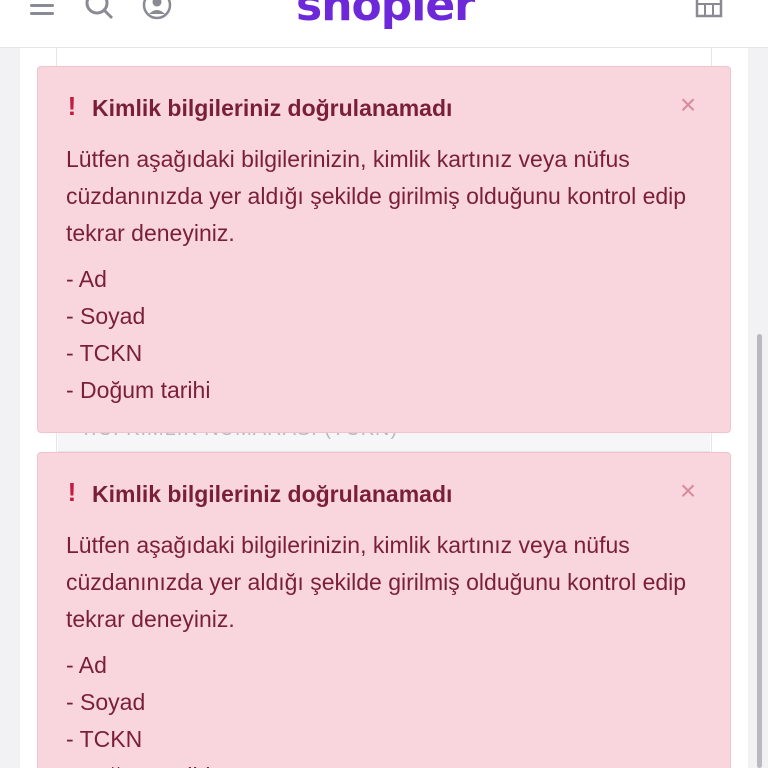 This screenshot has width=768, height=768. I want to click on search-icon, so click(99, 10).